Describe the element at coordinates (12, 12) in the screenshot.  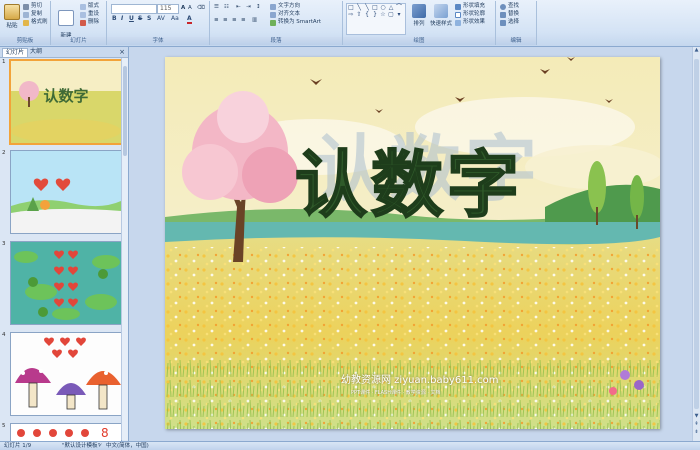
I see `paste-icon` at that location.